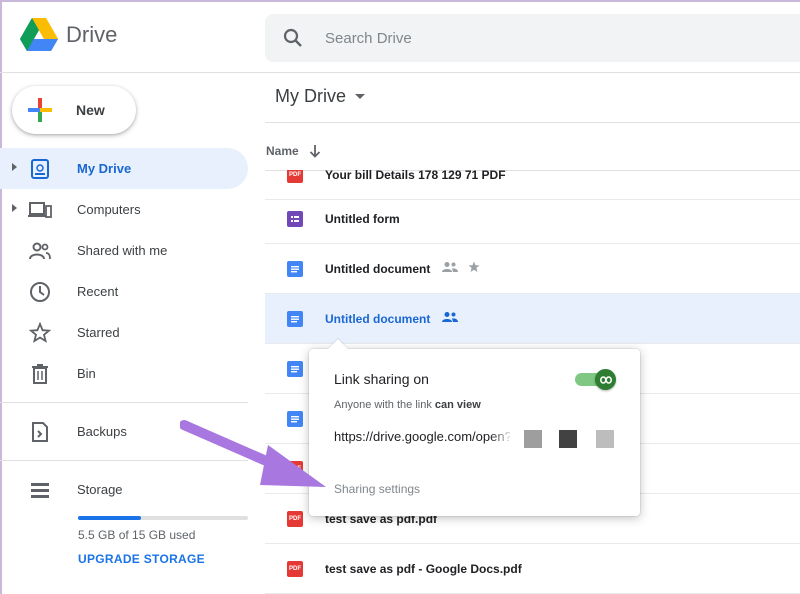 This screenshot has width=800, height=594. Describe the element at coordinates (40, 432) in the screenshot. I see `backups-icon` at that location.